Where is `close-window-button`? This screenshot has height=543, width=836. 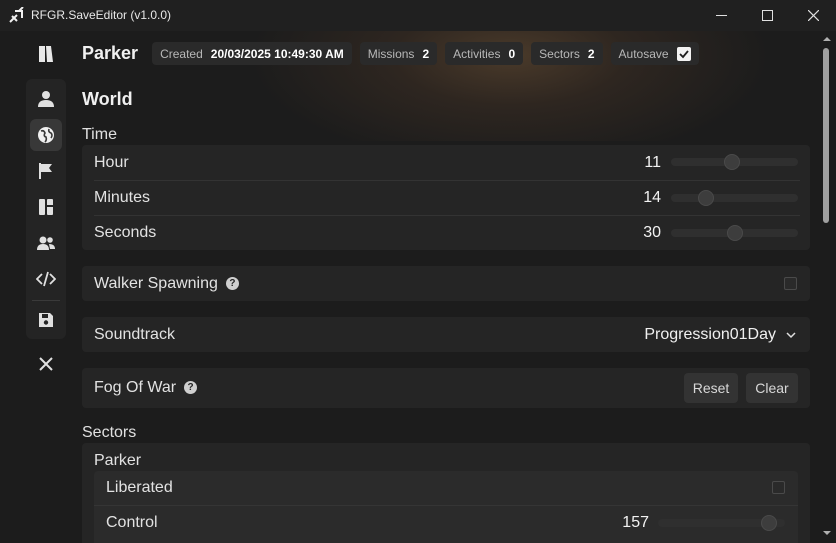 close-window-button is located at coordinates (813, 15).